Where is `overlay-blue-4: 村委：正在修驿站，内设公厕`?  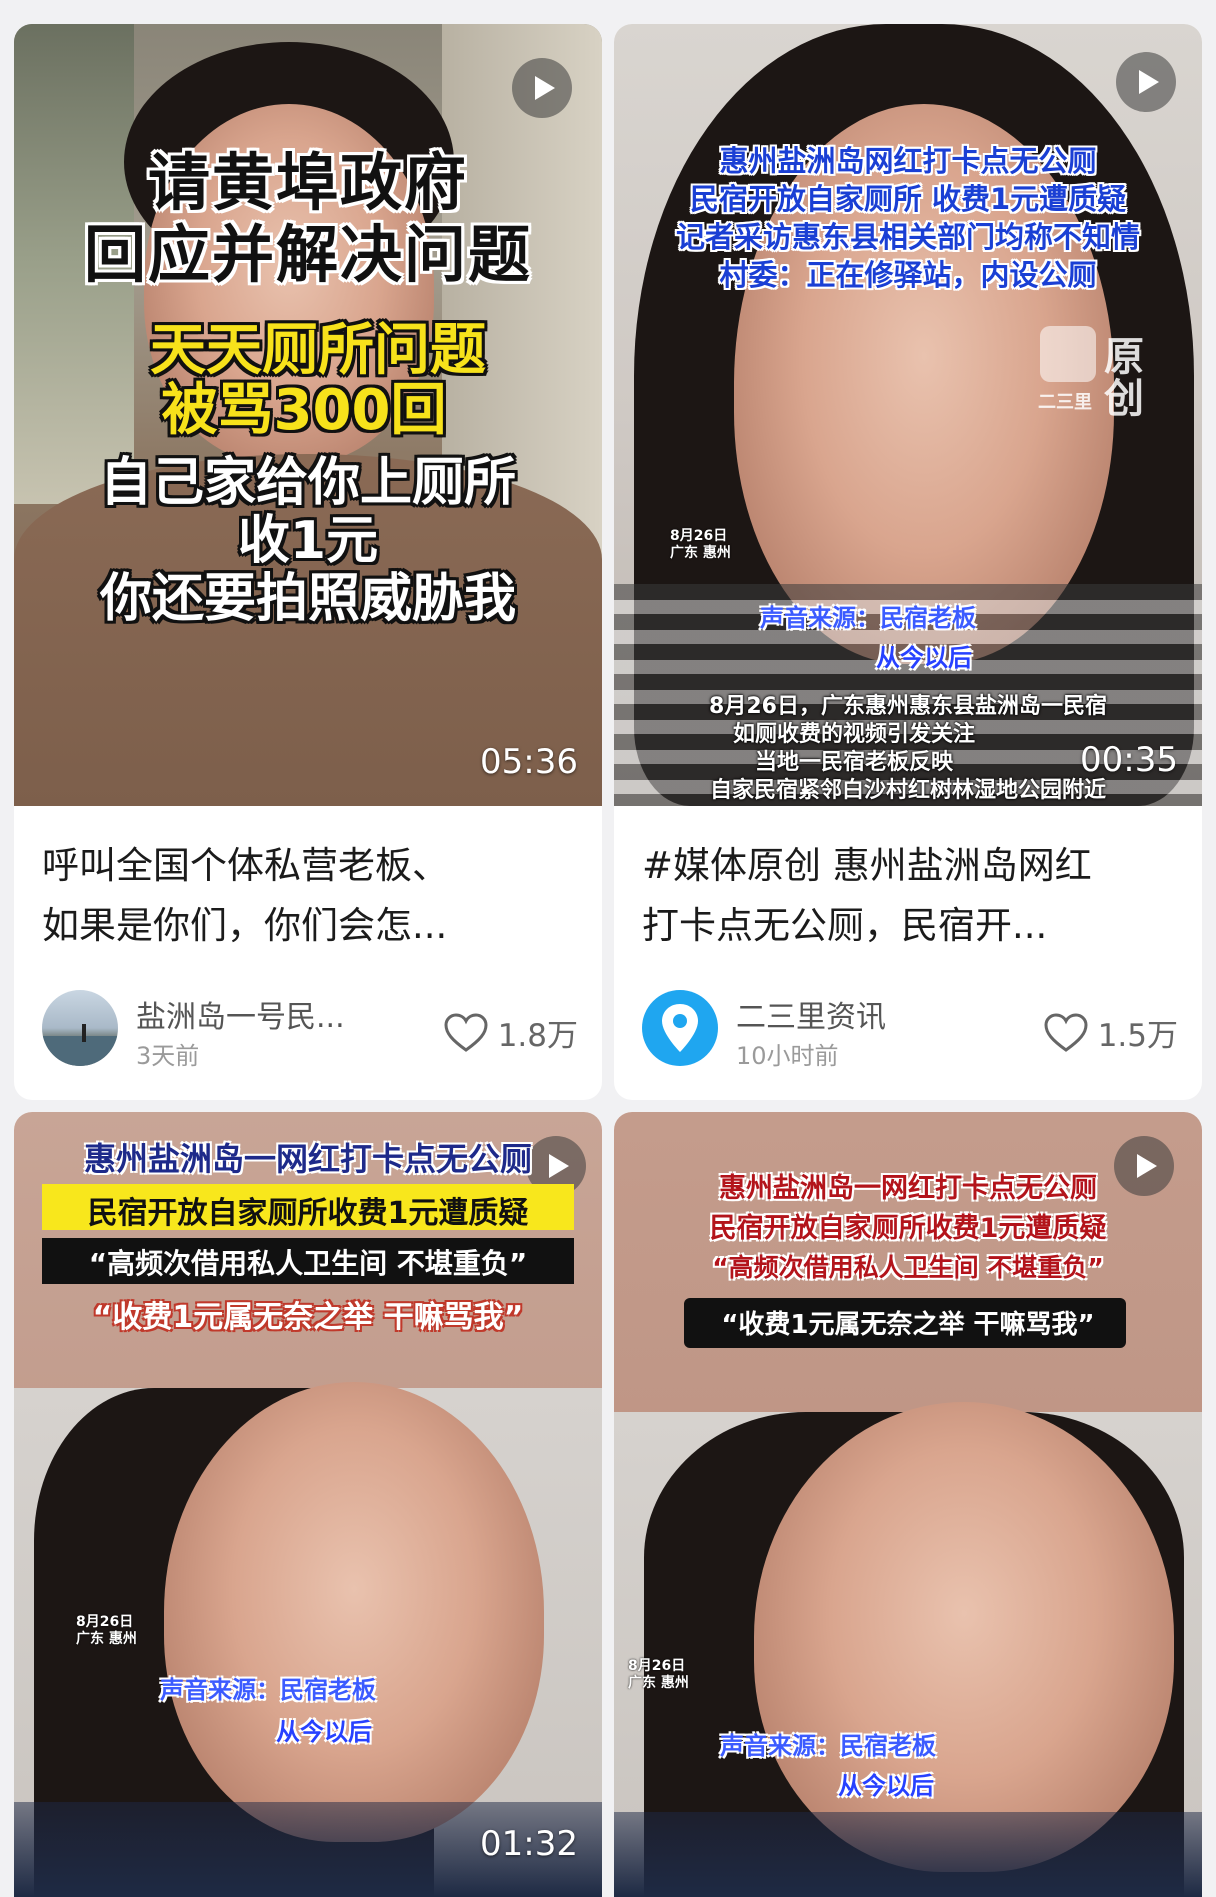 overlay-blue-4: 村委：正在修驿站，内设公厕 is located at coordinates (908, 275).